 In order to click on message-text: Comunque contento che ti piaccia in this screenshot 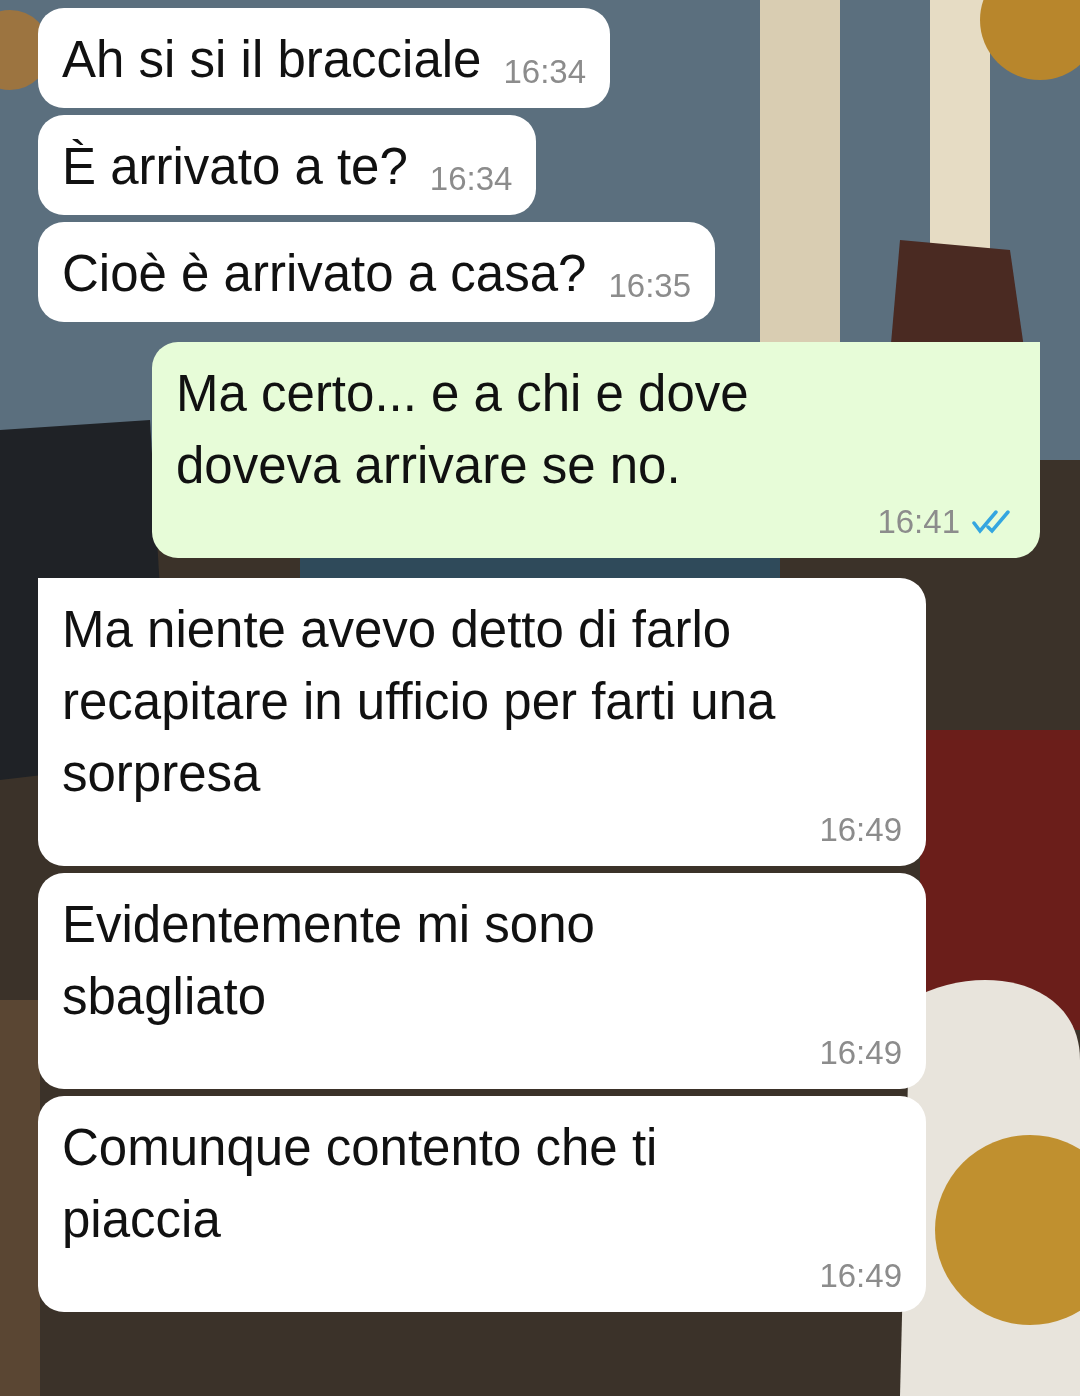, I will do `click(360, 1184)`.